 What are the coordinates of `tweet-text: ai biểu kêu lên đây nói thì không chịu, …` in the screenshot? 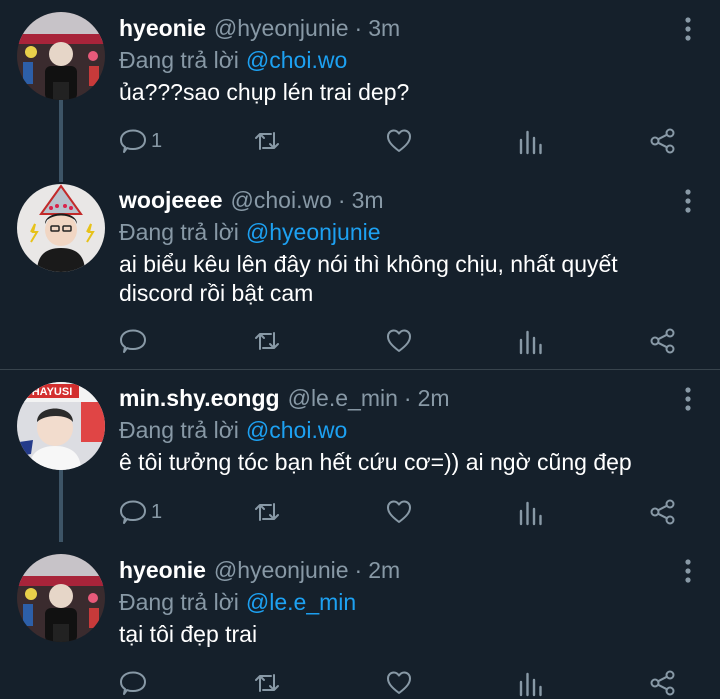 It's located at (368, 278).